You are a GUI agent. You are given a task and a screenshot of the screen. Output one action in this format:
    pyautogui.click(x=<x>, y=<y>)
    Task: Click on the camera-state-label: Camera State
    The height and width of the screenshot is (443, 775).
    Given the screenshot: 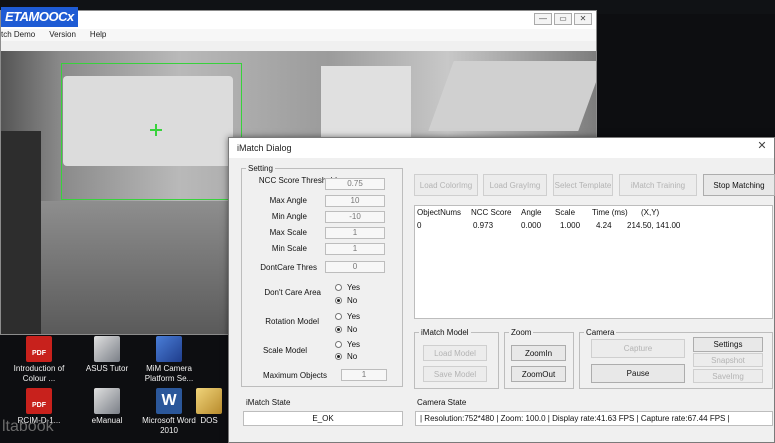 What is the action you would take?
    pyautogui.click(x=442, y=402)
    